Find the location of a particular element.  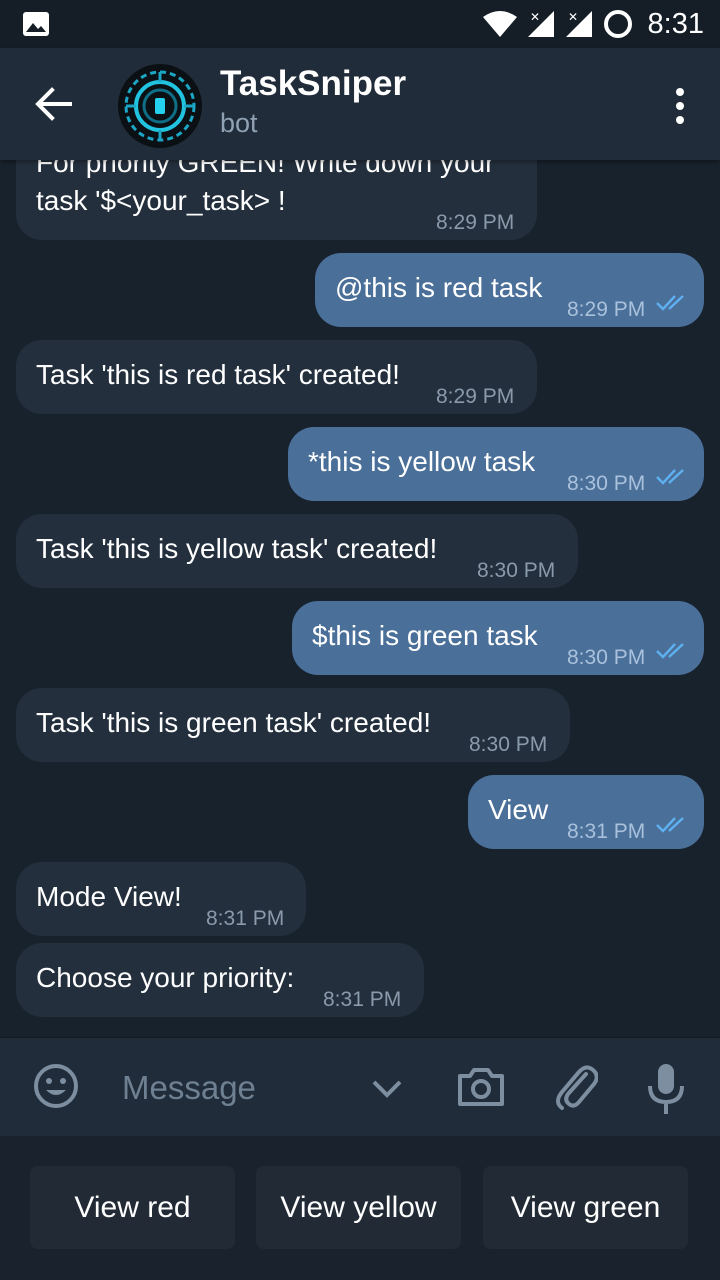

camera-icon is located at coordinates (481, 1086).